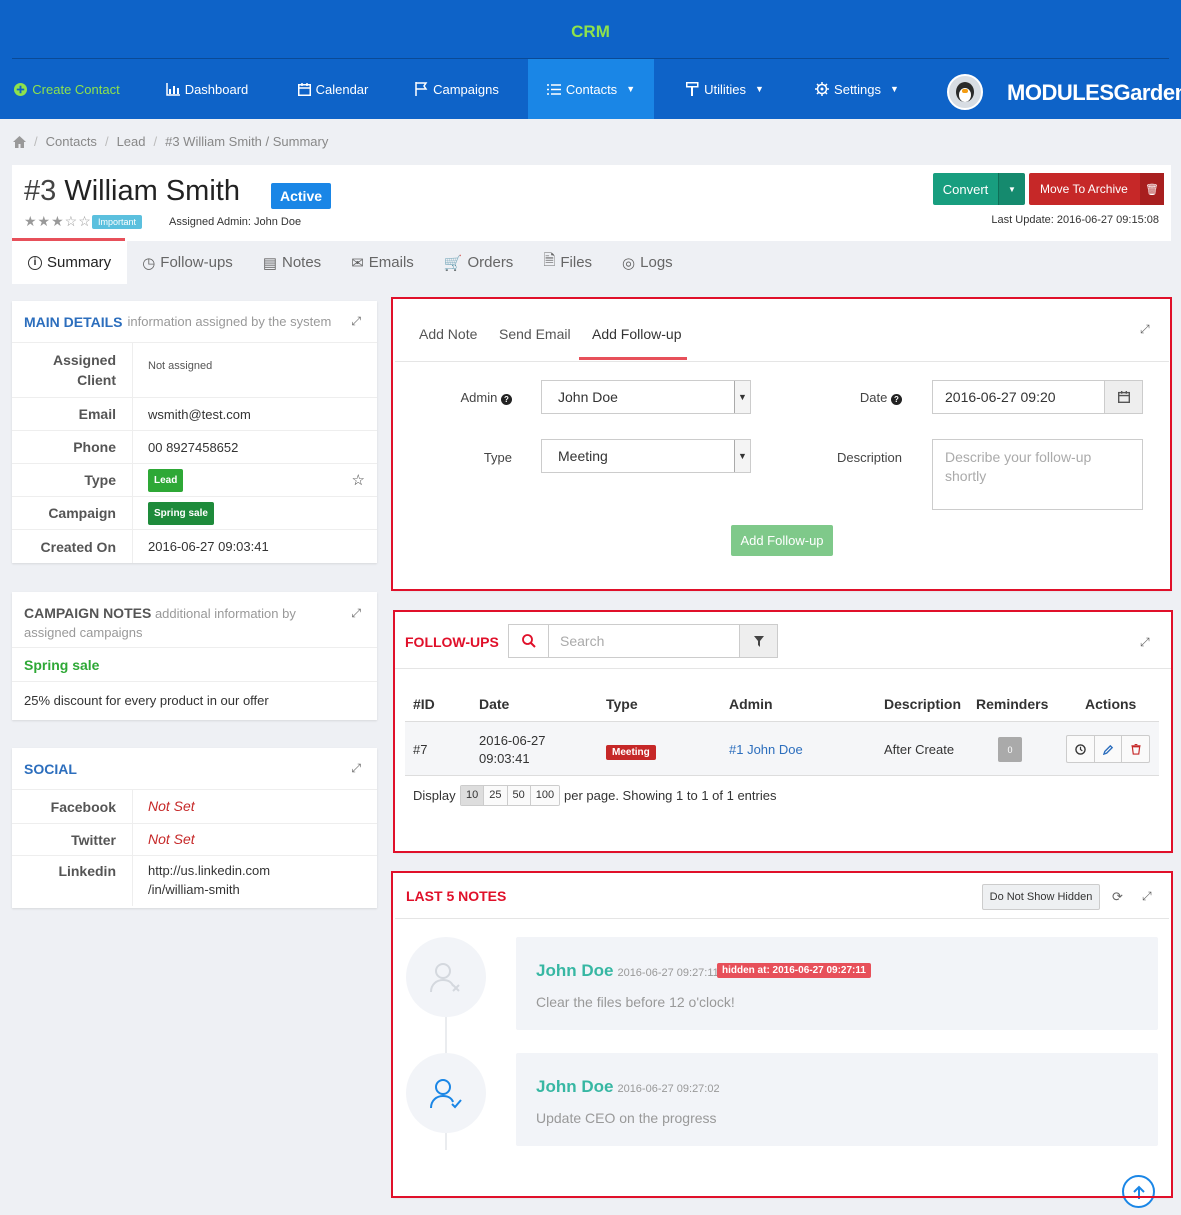  Describe the element at coordinates (194, 447) in the screenshot. I see `detail-row: Phone 00 8927458652` at that location.